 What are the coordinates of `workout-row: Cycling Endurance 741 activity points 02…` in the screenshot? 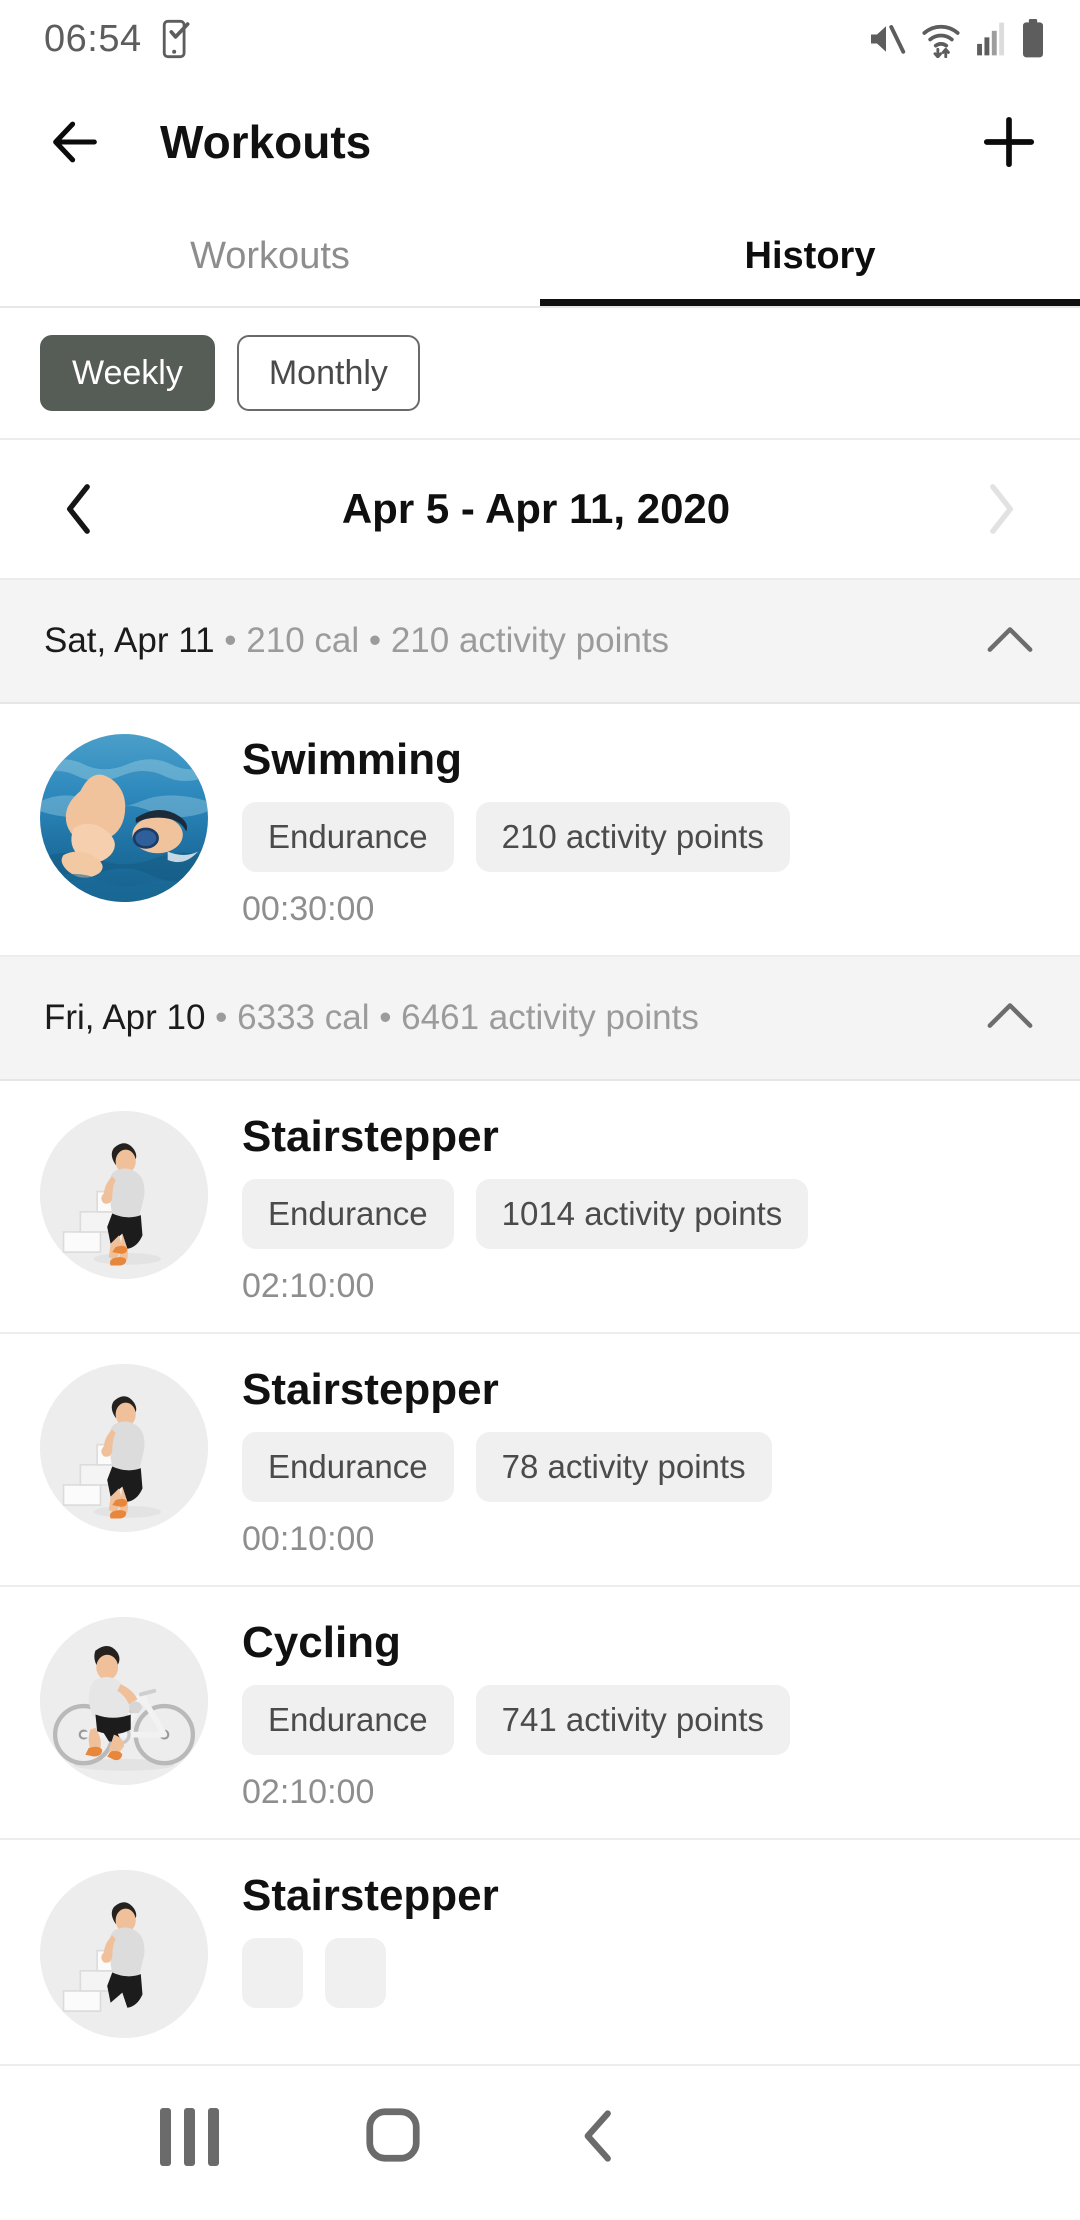 It's located at (540, 1713).